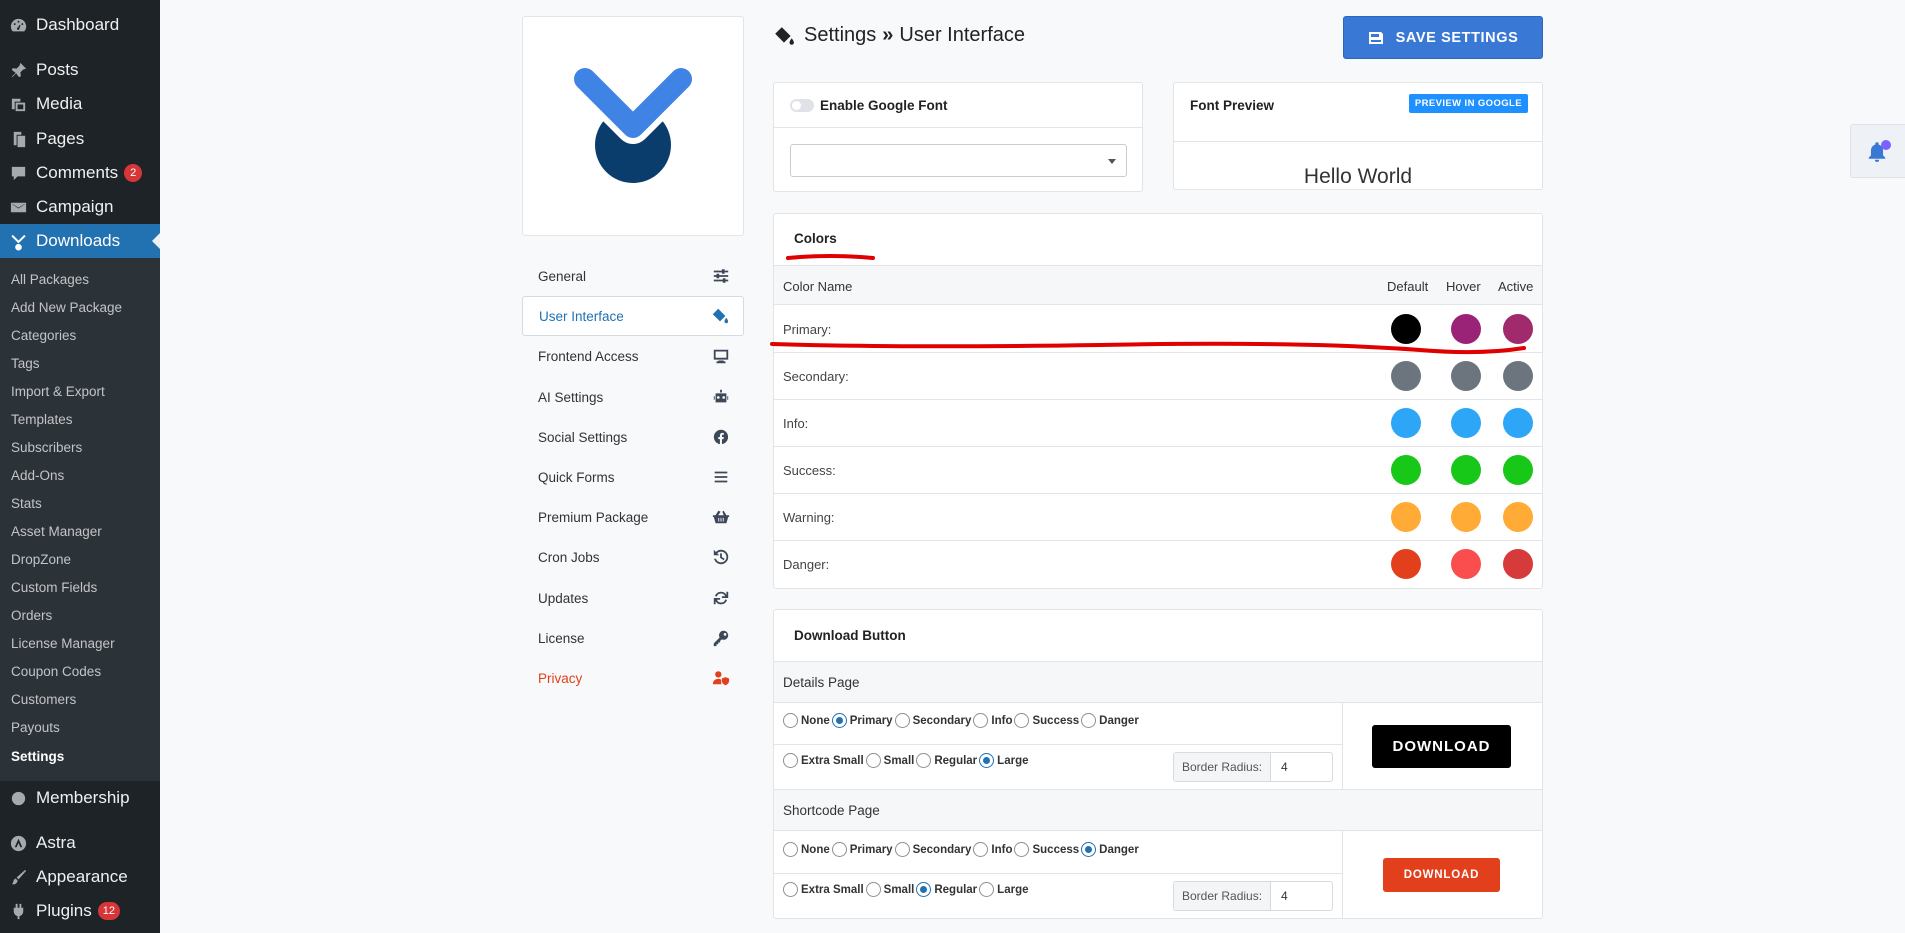  Describe the element at coordinates (46, 447) in the screenshot. I see `submenu-subscribers: Subscribers` at that location.